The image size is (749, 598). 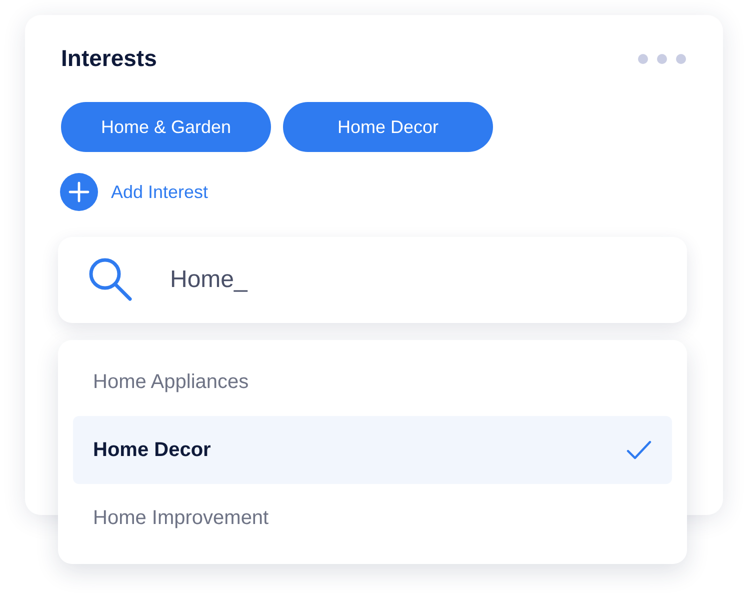 What do you see at coordinates (372, 518) in the screenshot?
I see `dropdown-option: Home Improvement` at bounding box center [372, 518].